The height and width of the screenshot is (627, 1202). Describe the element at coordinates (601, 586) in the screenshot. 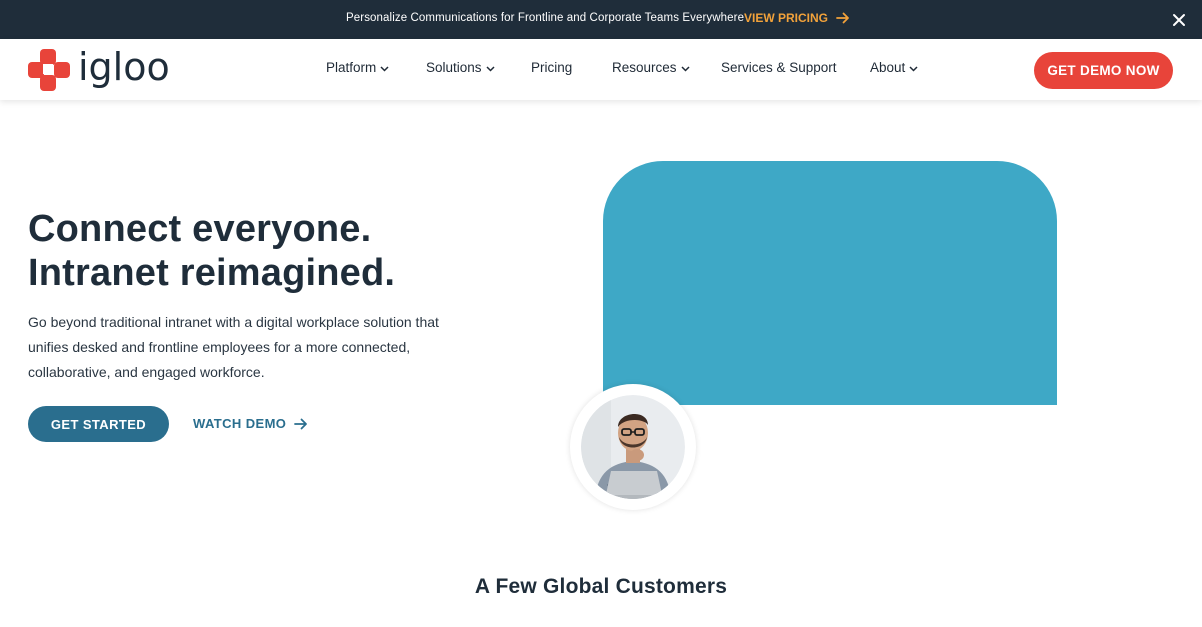

I see `customers-section-title: A Few Global Customers` at that location.